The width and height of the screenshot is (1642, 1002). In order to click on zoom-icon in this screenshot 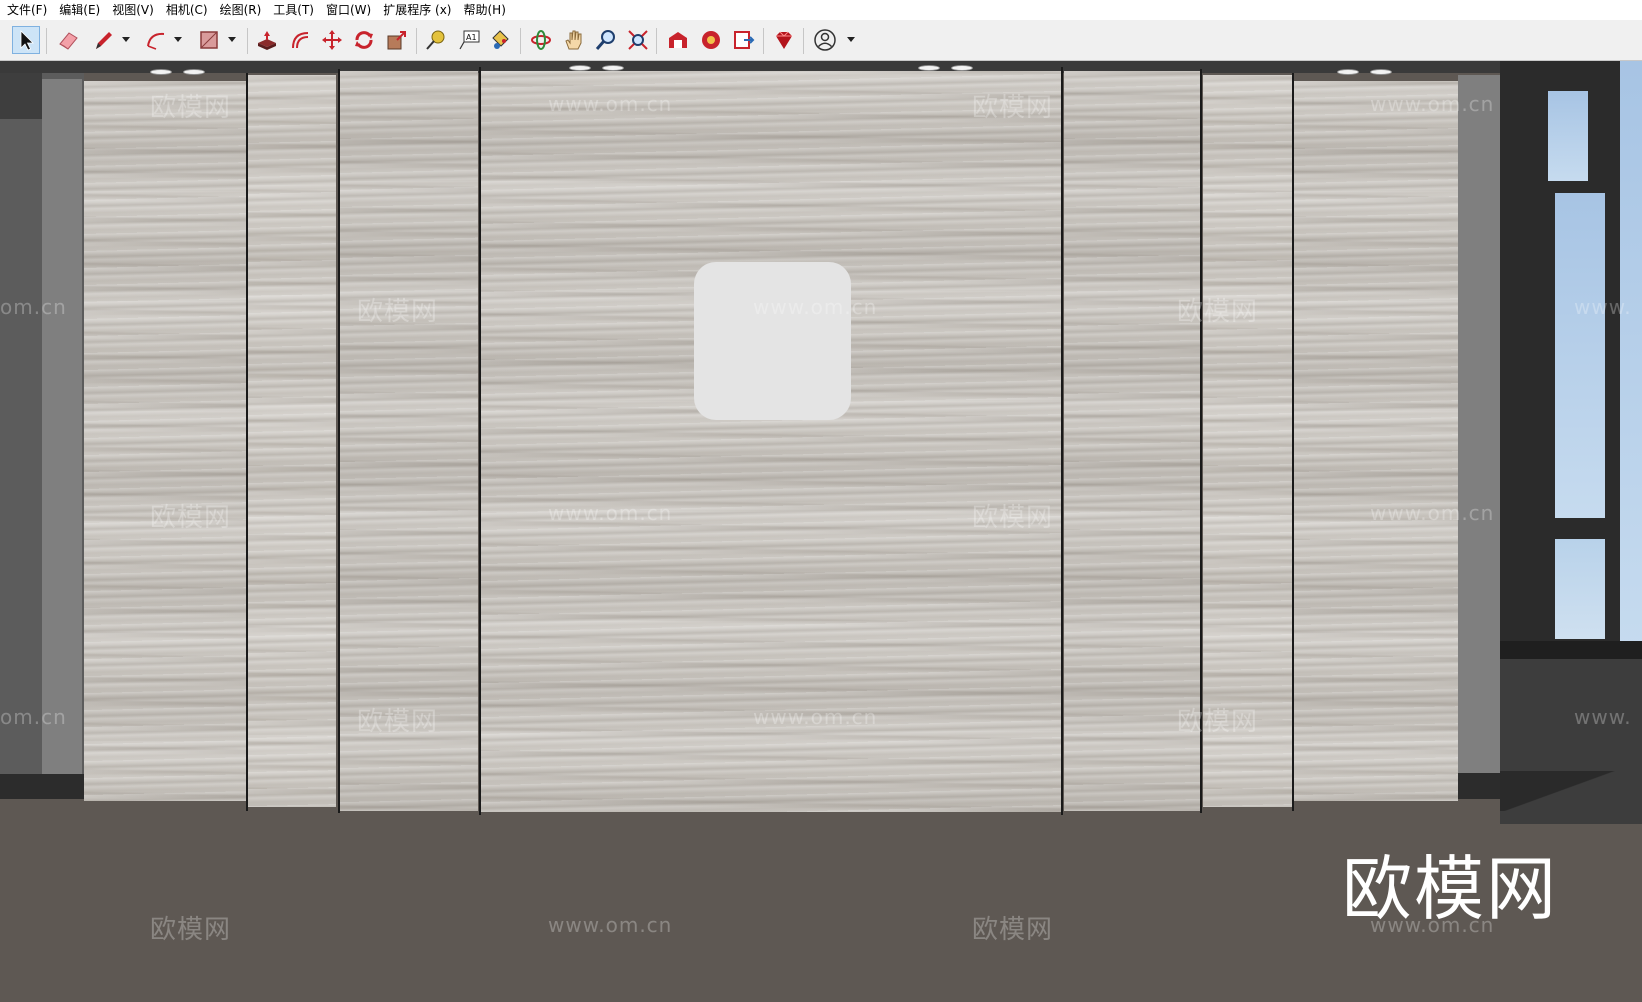, I will do `click(605, 40)`.